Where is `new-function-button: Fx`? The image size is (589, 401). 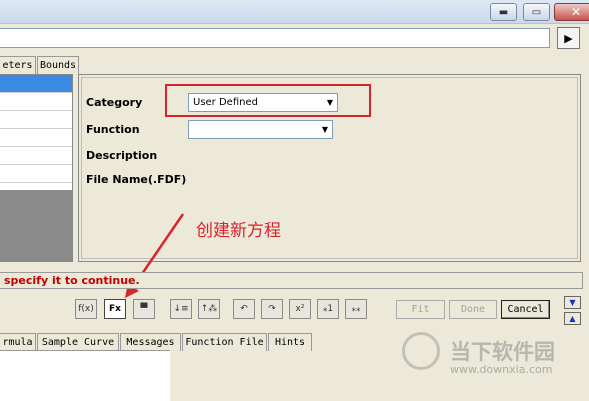 new-function-button: Fx is located at coordinates (115, 309).